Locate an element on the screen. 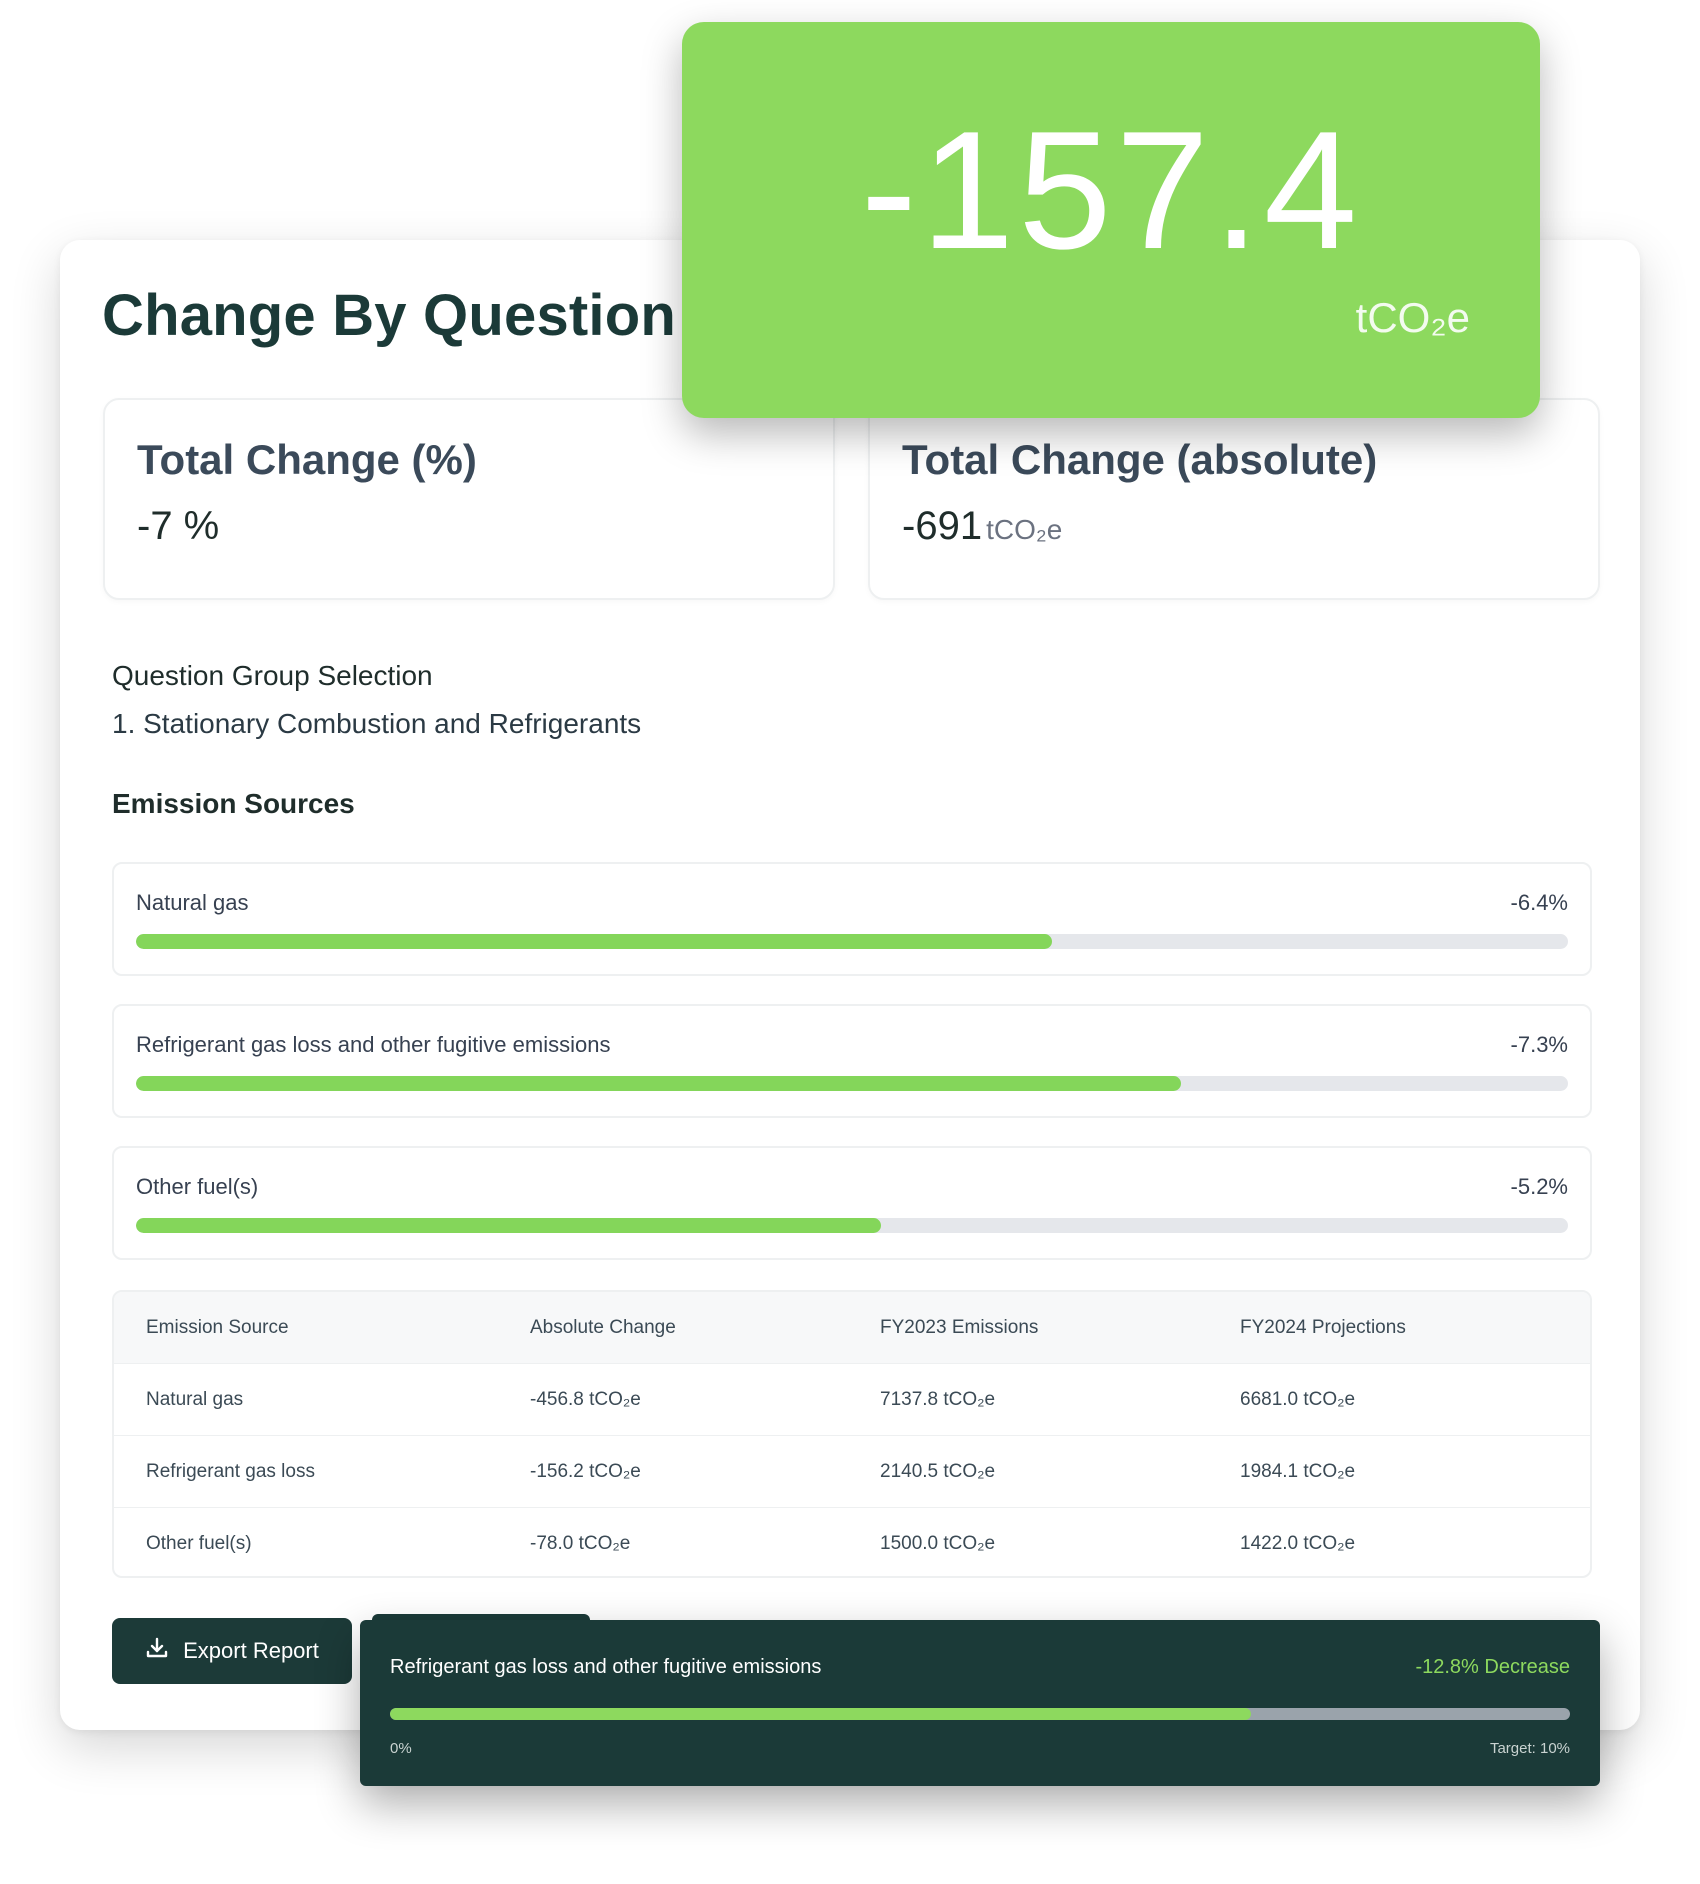  highlight-value-card: -157.4 tCO₂e is located at coordinates (1111, 220).